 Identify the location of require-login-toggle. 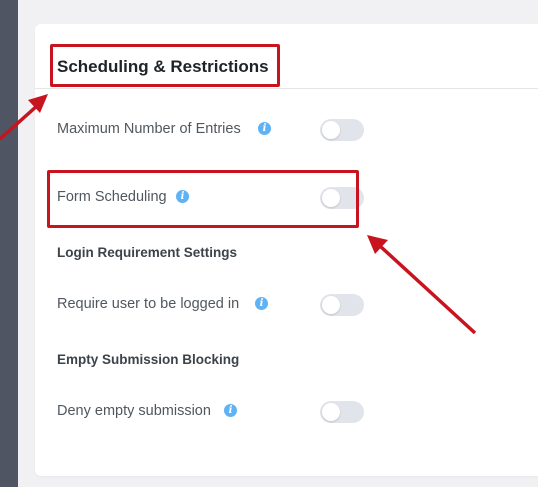
(342, 305).